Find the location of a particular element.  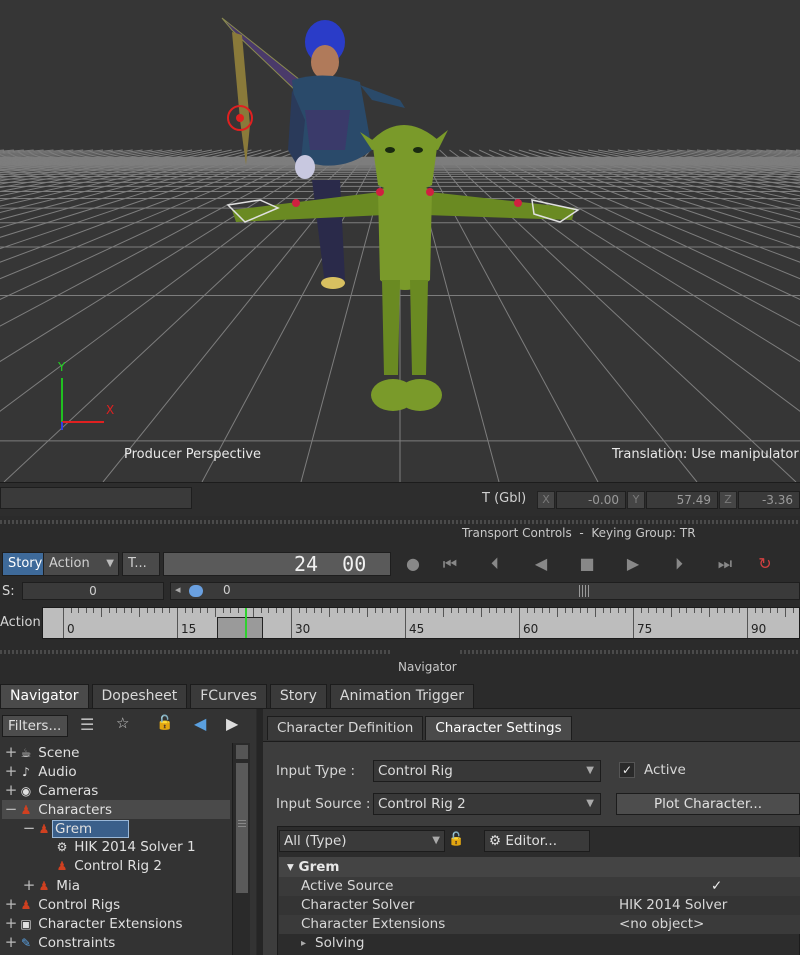

property-value: HIK 2014 Solver is located at coordinates (673, 905).